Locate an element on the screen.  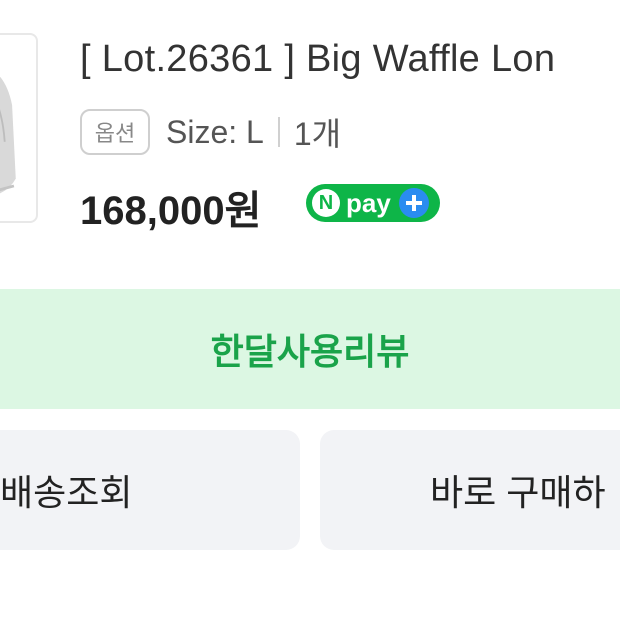
product-thumbnail is located at coordinates (19, 128).